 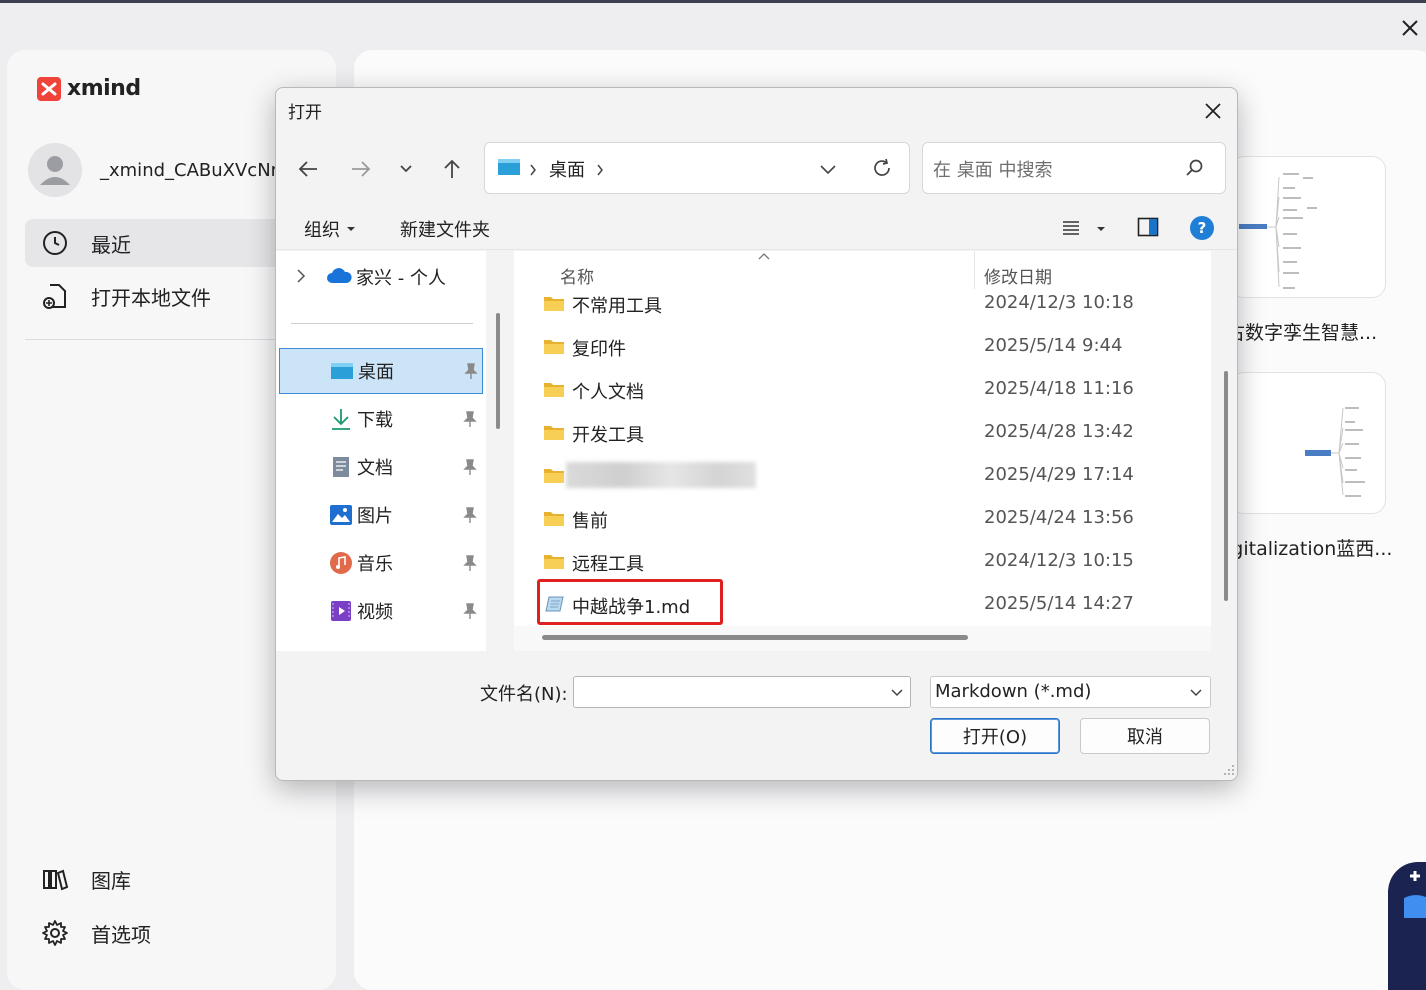 I want to click on open-button: 打开(O), so click(x=995, y=736).